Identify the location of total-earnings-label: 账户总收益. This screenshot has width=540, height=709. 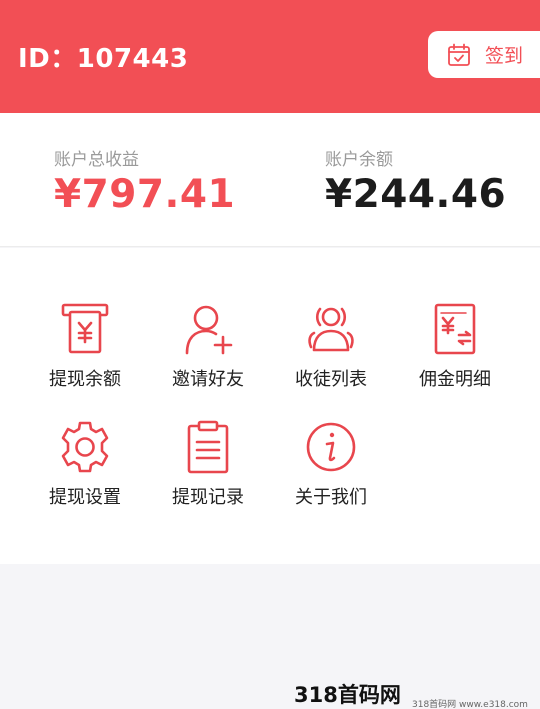
(96, 160).